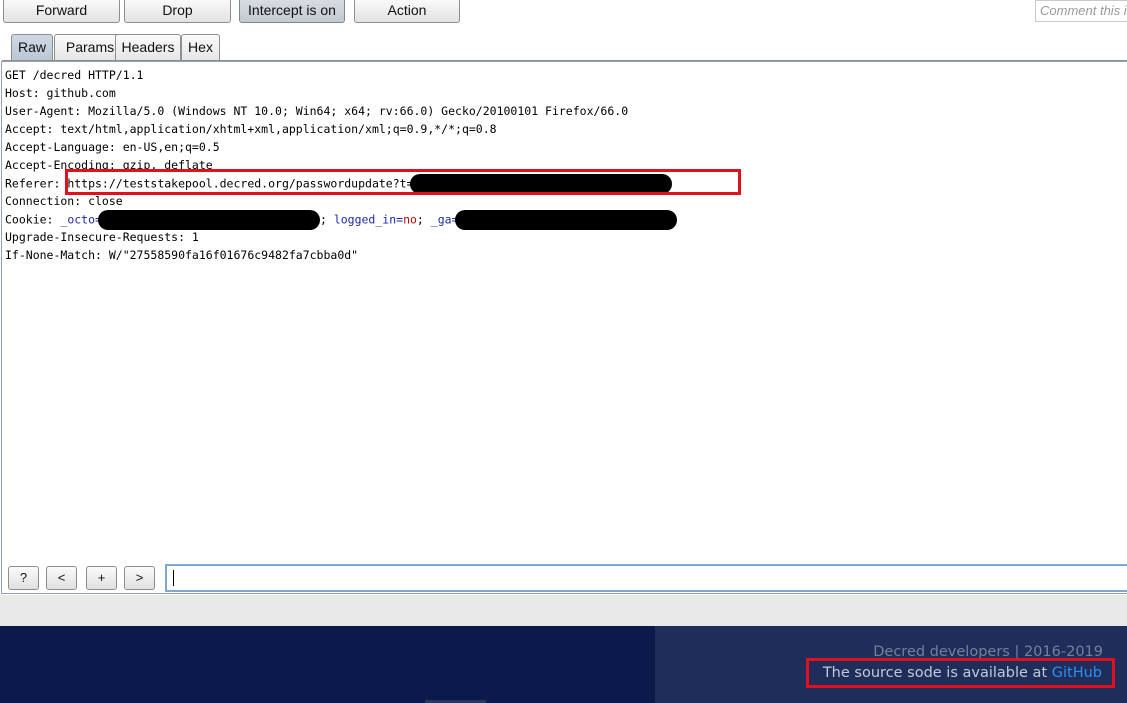 The height and width of the screenshot is (703, 1127). What do you see at coordinates (177, 11) in the screenshot?
I see `drop-button: Drop` at bounding box center [177, 11].